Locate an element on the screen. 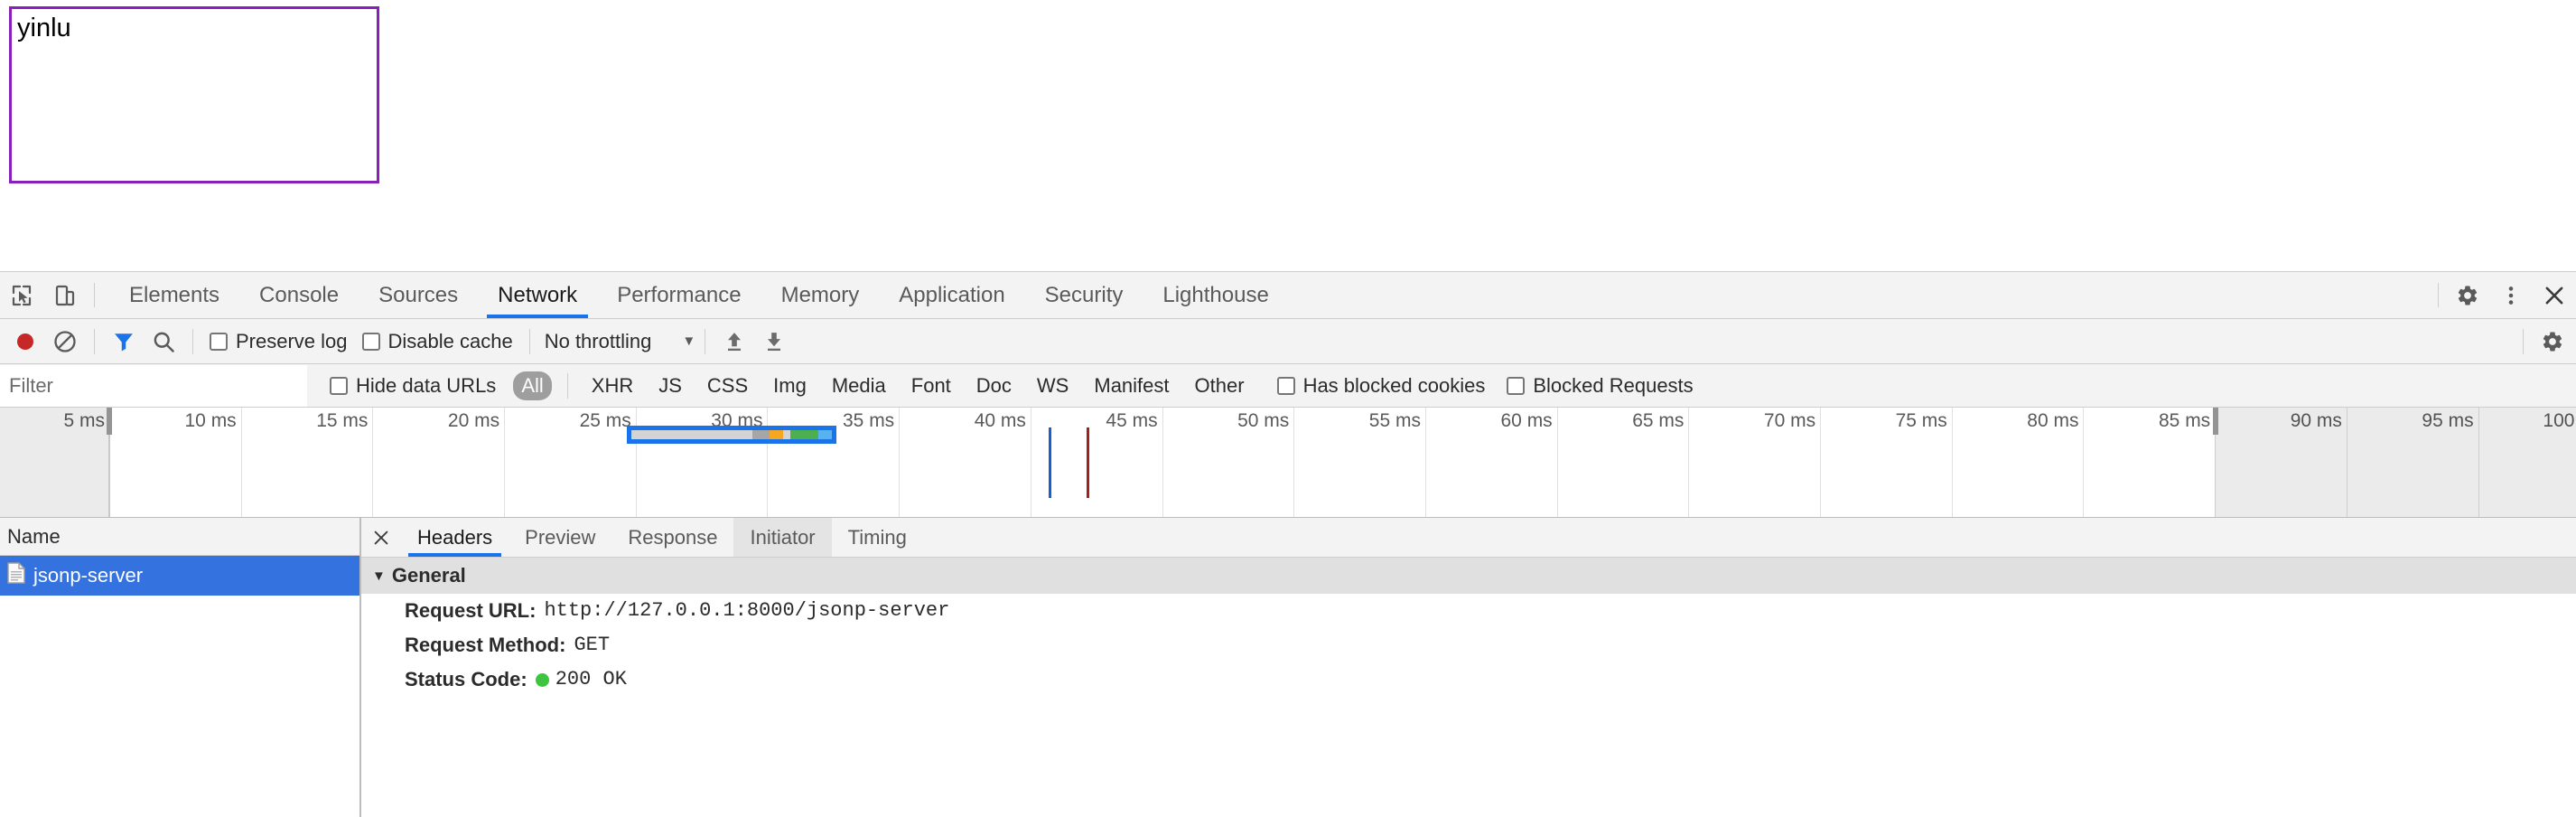 The image size is (2576, 817). inspect-cursor-icon is located at coordinates (21, 295).